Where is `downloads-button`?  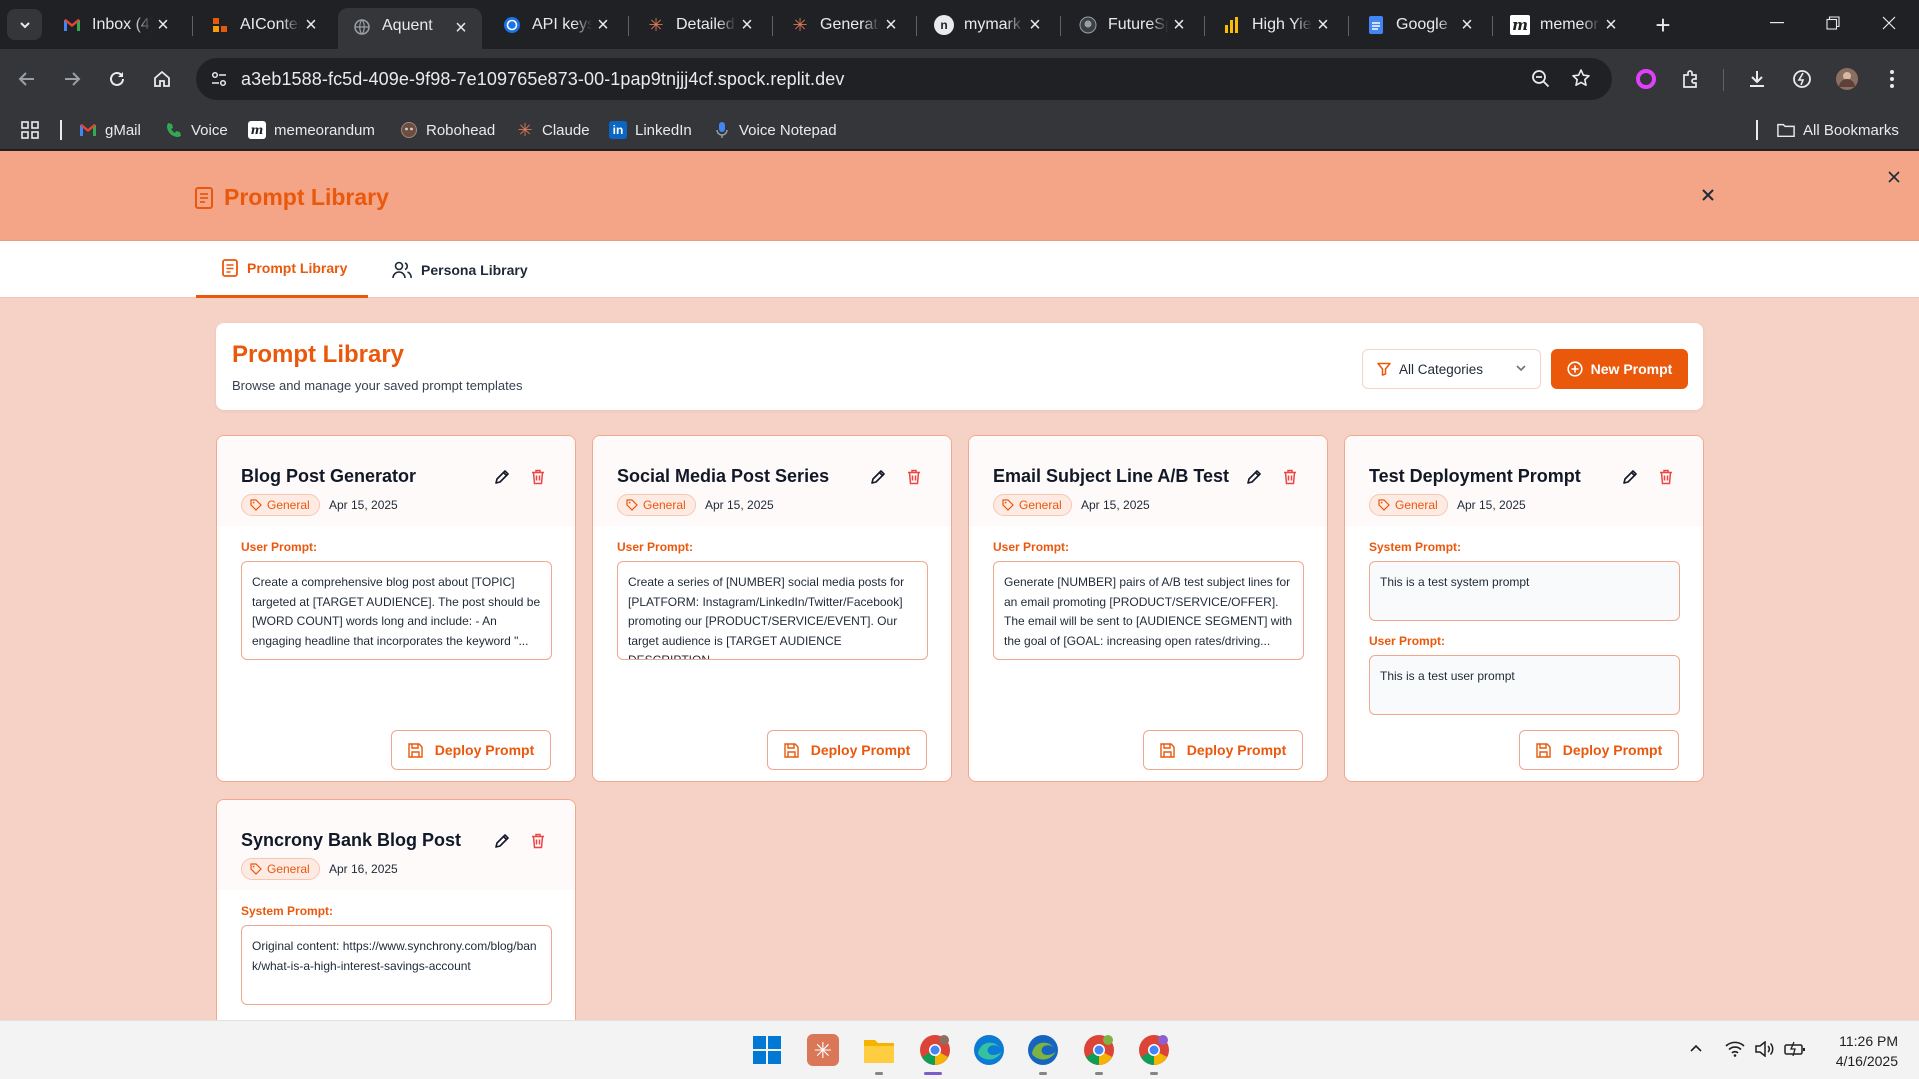
downloads-button is located at coordinates (1757, 79).